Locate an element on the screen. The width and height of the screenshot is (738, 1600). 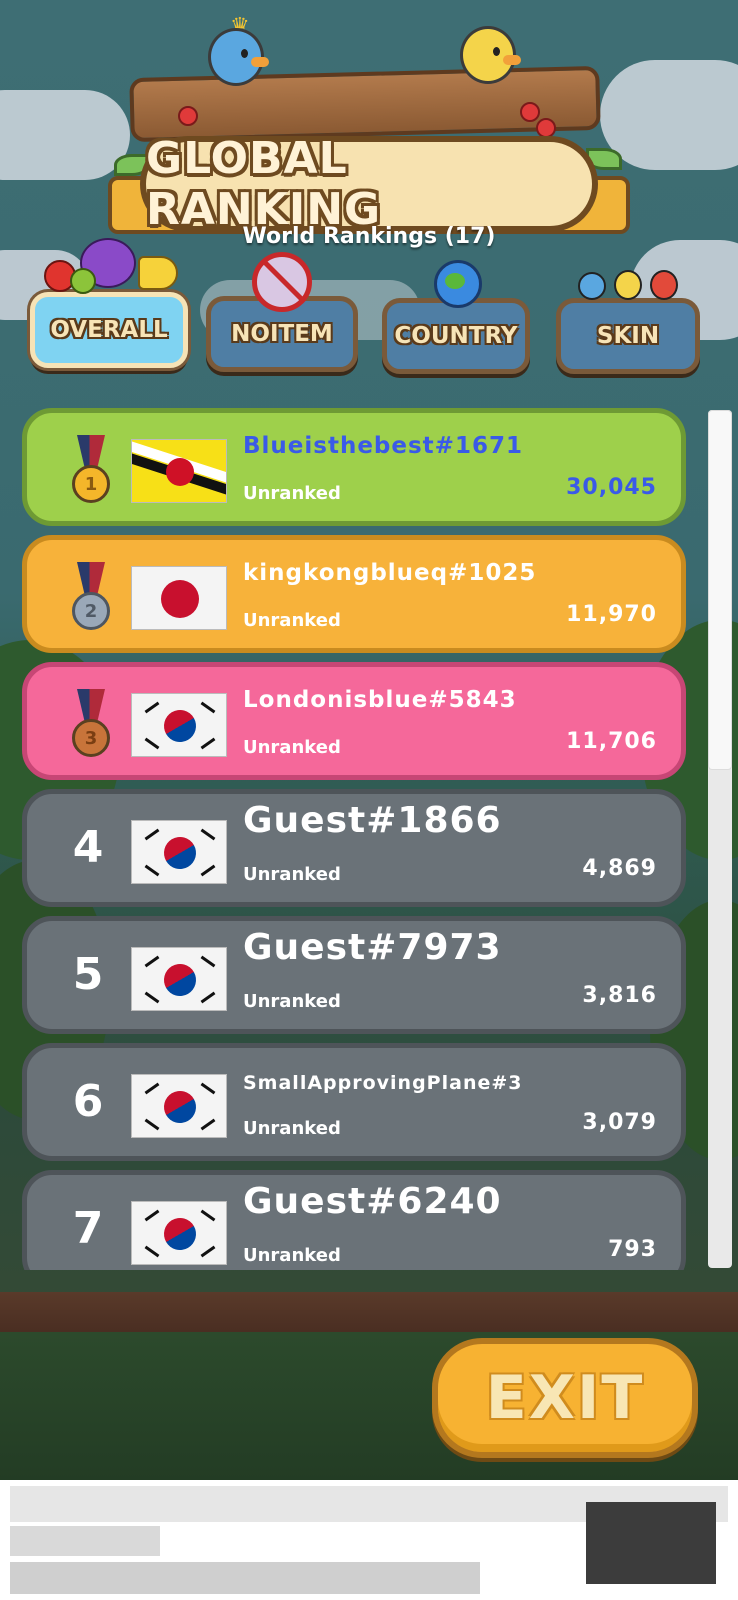
medal-disc: 3 is located at coordinates (91, 738).